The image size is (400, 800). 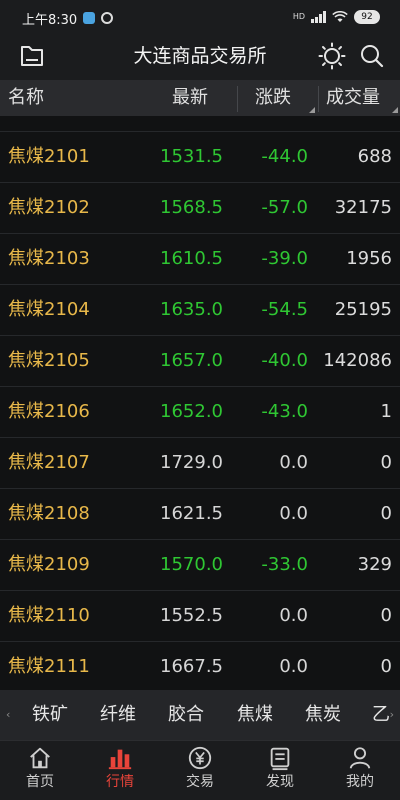 What do you see at coordinates (340, 16) in the screenshot?
I see `wifi-icon` at bounding box center [340, 16].